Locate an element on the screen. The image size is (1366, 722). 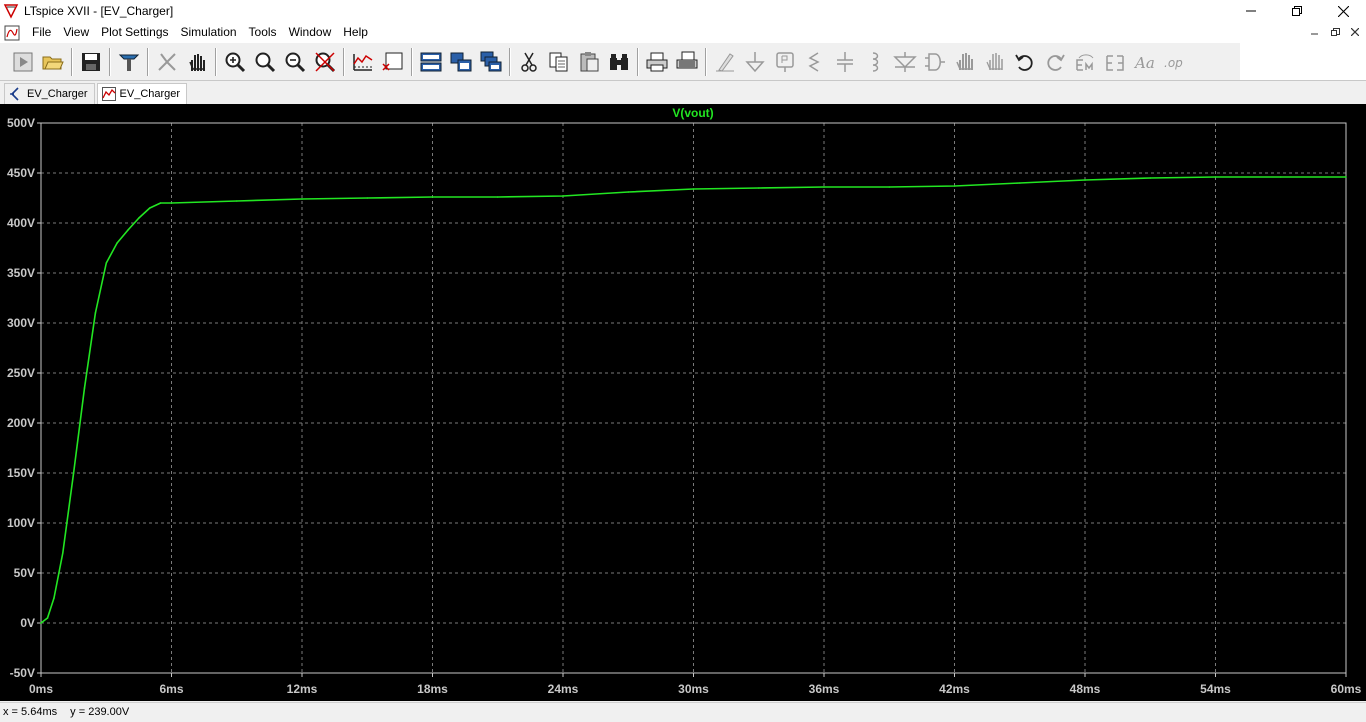
redo-icon is located at coordinates (1056, 62).